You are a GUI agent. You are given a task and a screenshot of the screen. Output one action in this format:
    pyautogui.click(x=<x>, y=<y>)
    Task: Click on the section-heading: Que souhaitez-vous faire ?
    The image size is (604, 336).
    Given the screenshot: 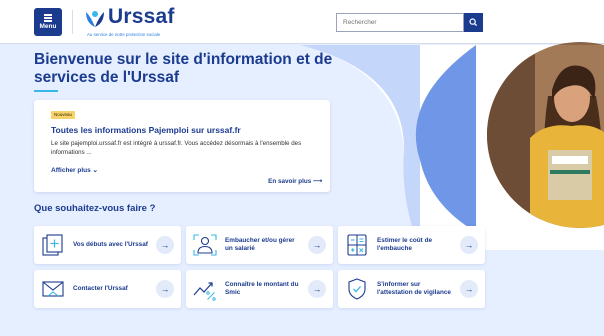 What is the action you would take?
    pyautogui.click(x=95, y=208)
    